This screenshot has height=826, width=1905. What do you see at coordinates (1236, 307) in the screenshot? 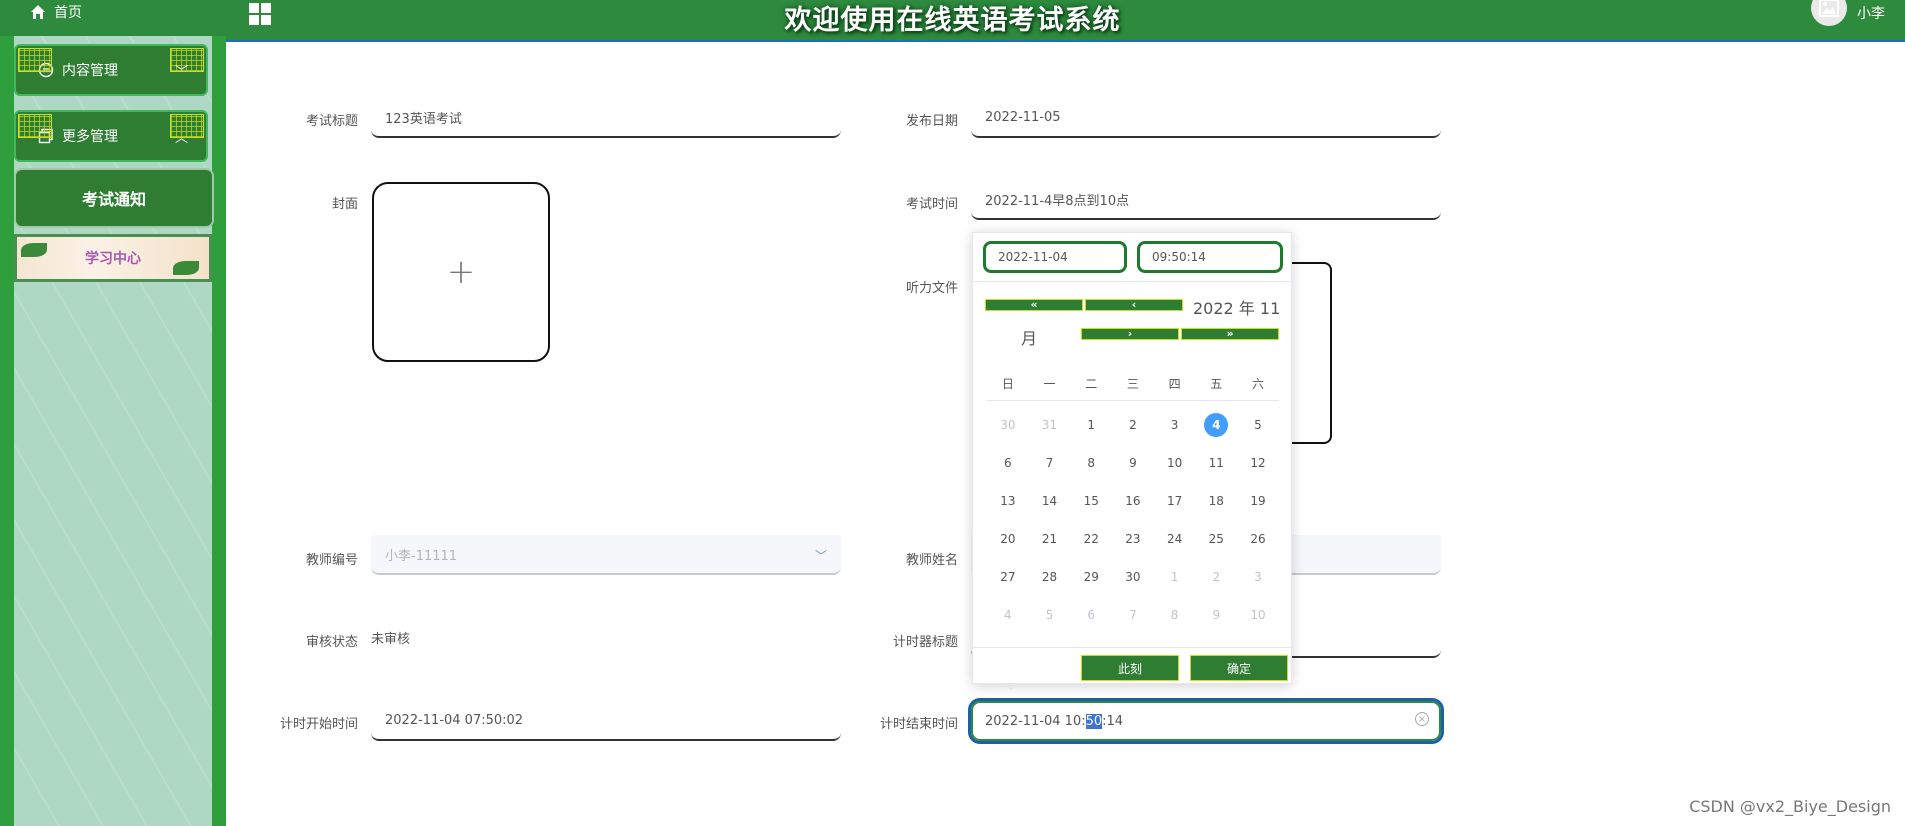
I see `picker-year-label: 2022 年 11` at bounding box center [1236, 307].